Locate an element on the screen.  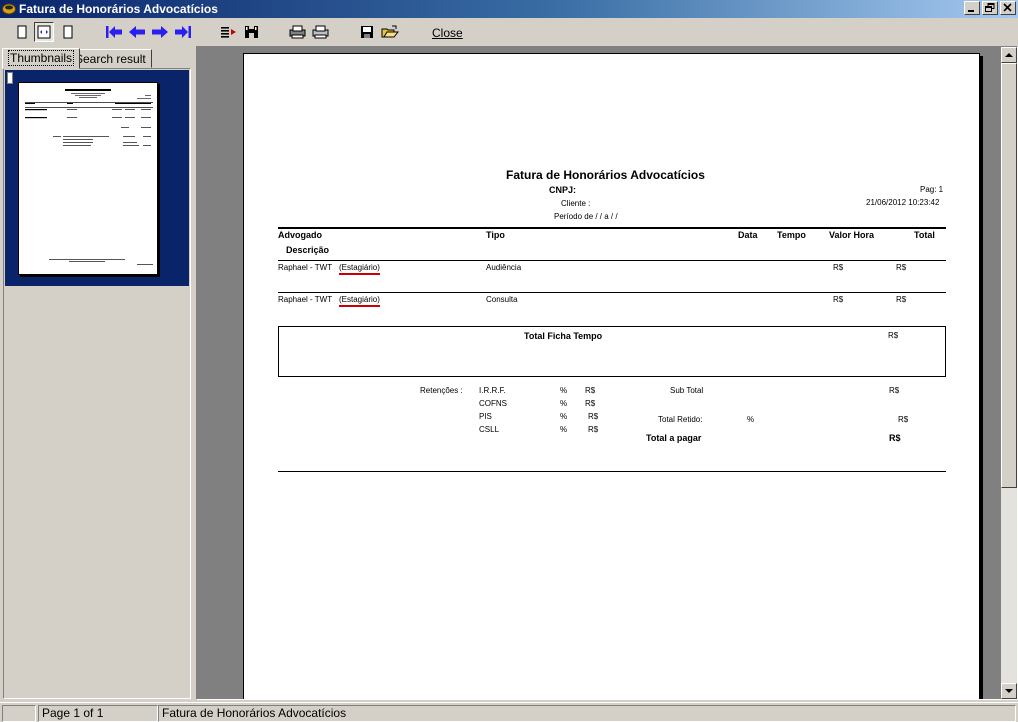
vertical-scrollbar is located at coordinates (1009, 373).